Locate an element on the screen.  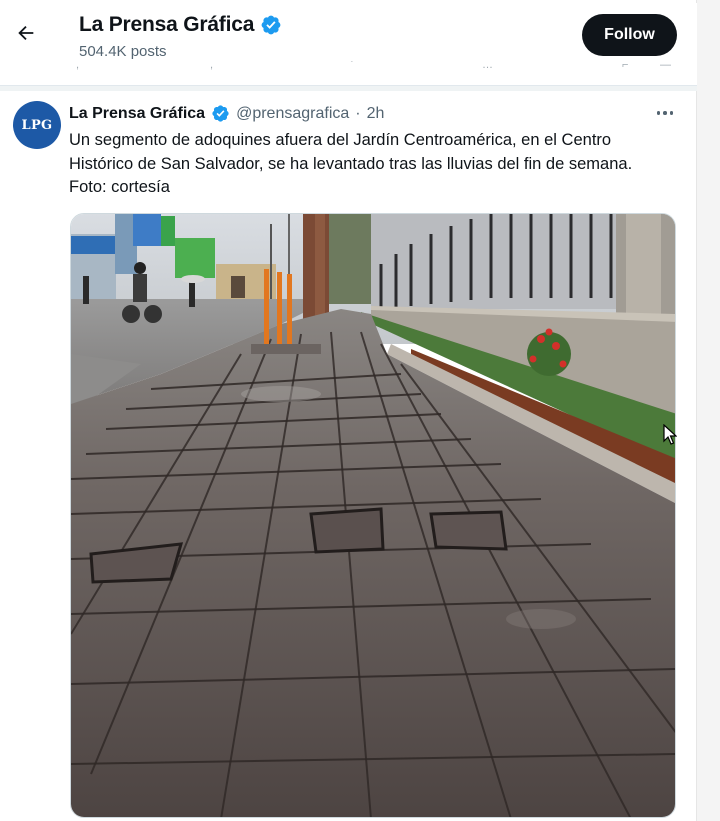
follow-button: Follow is located at coordinates (629, 35).